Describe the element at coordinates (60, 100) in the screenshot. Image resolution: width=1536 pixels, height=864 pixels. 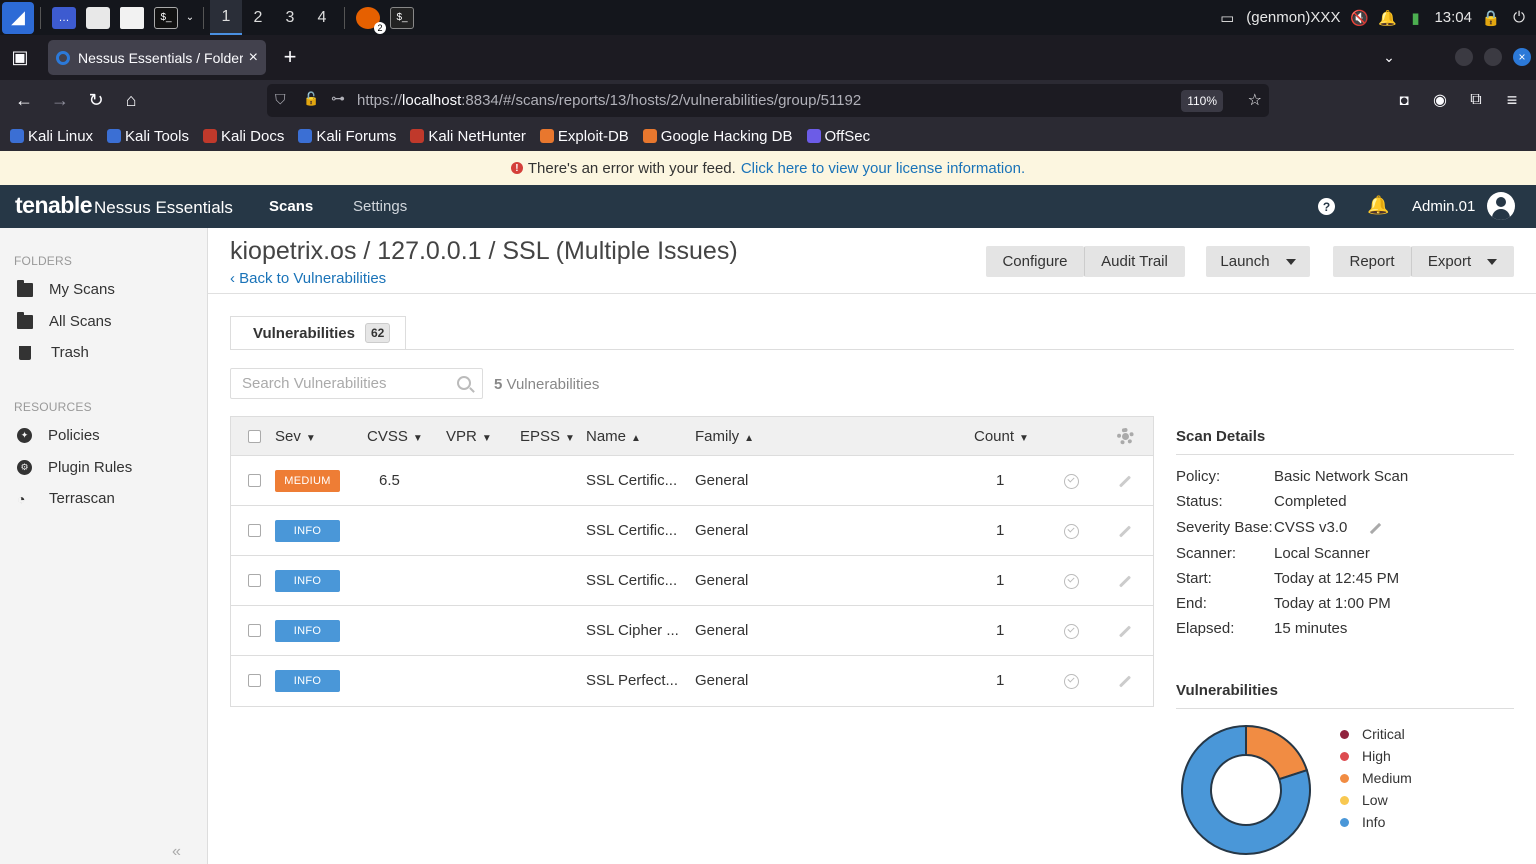
I see `forward-icon: →` at that location.